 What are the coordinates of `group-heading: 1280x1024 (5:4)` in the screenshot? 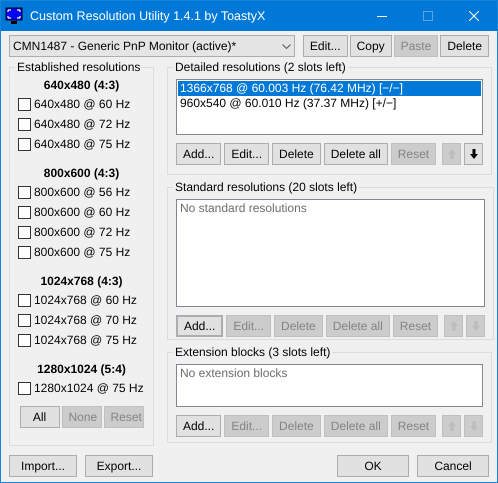 It's located at (81, 369).